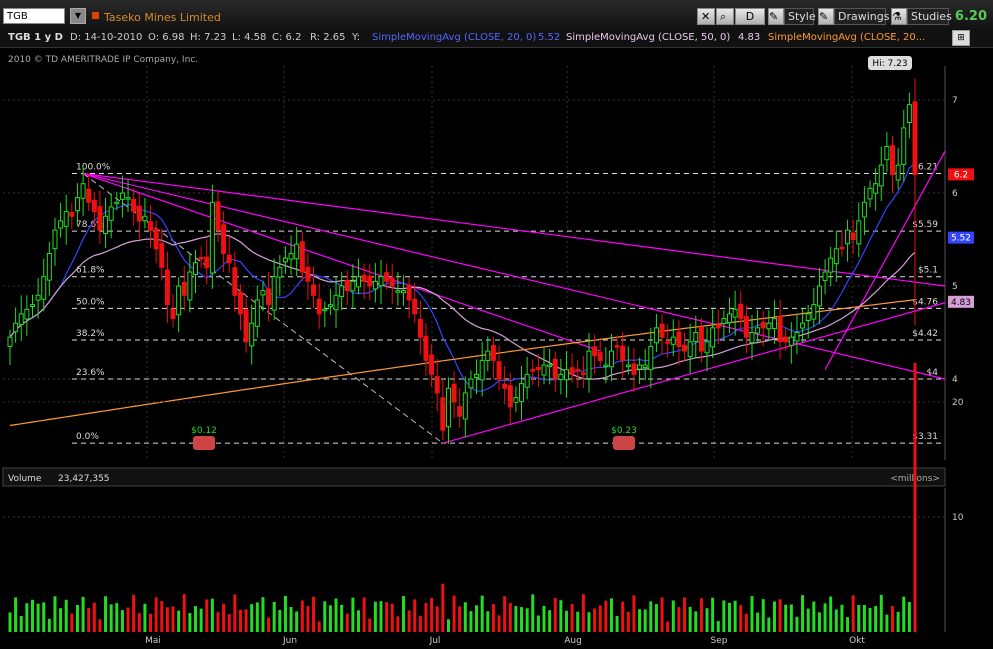 This screenshot has height=649, width=993. What do you see at coordinates (750, 16) in the screenshot?
I see `period-button: D` at bounding box center [750, 16].